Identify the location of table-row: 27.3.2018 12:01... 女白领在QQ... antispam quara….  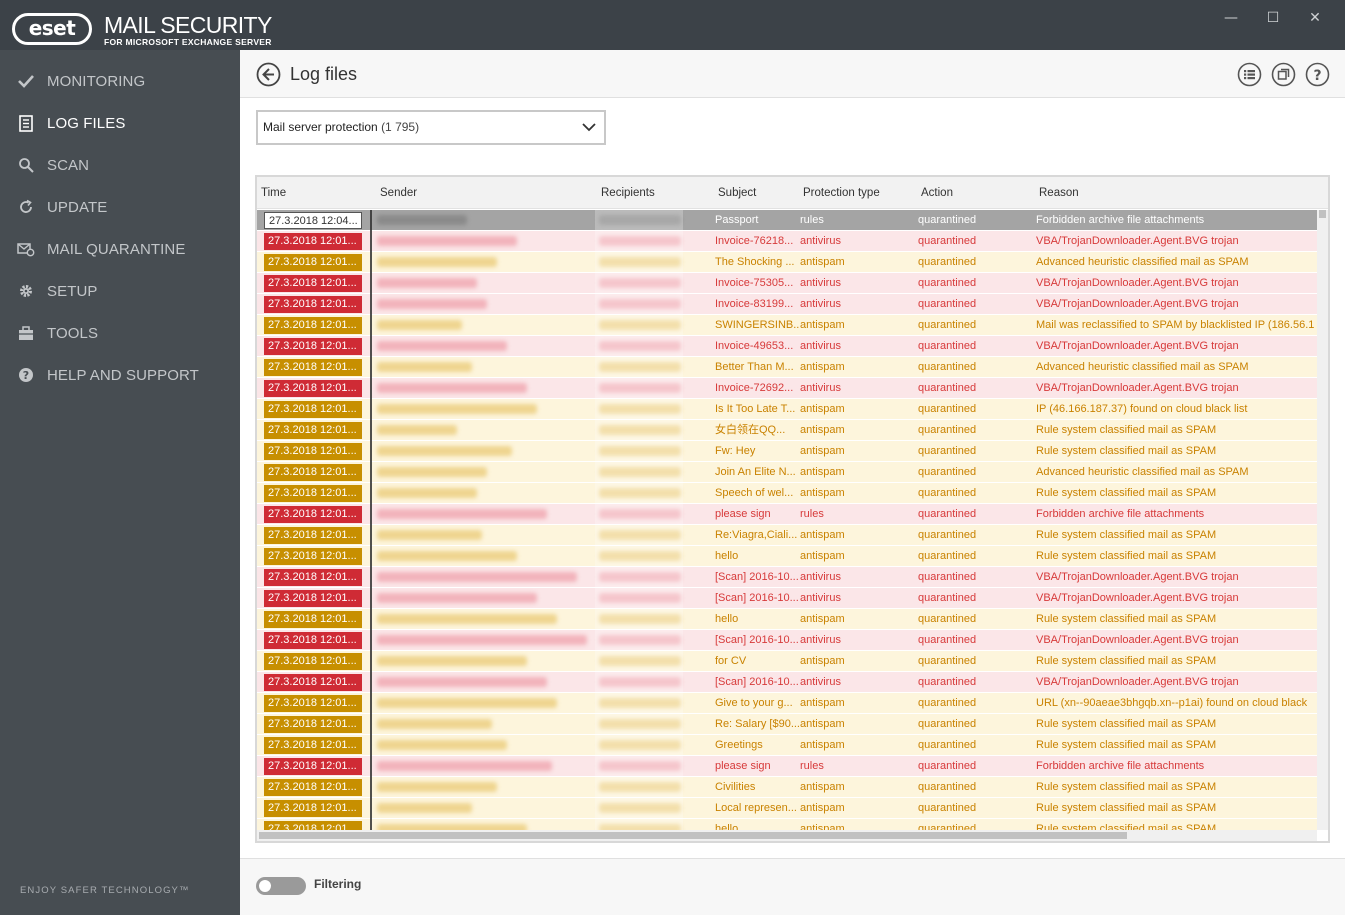
(787, 430).